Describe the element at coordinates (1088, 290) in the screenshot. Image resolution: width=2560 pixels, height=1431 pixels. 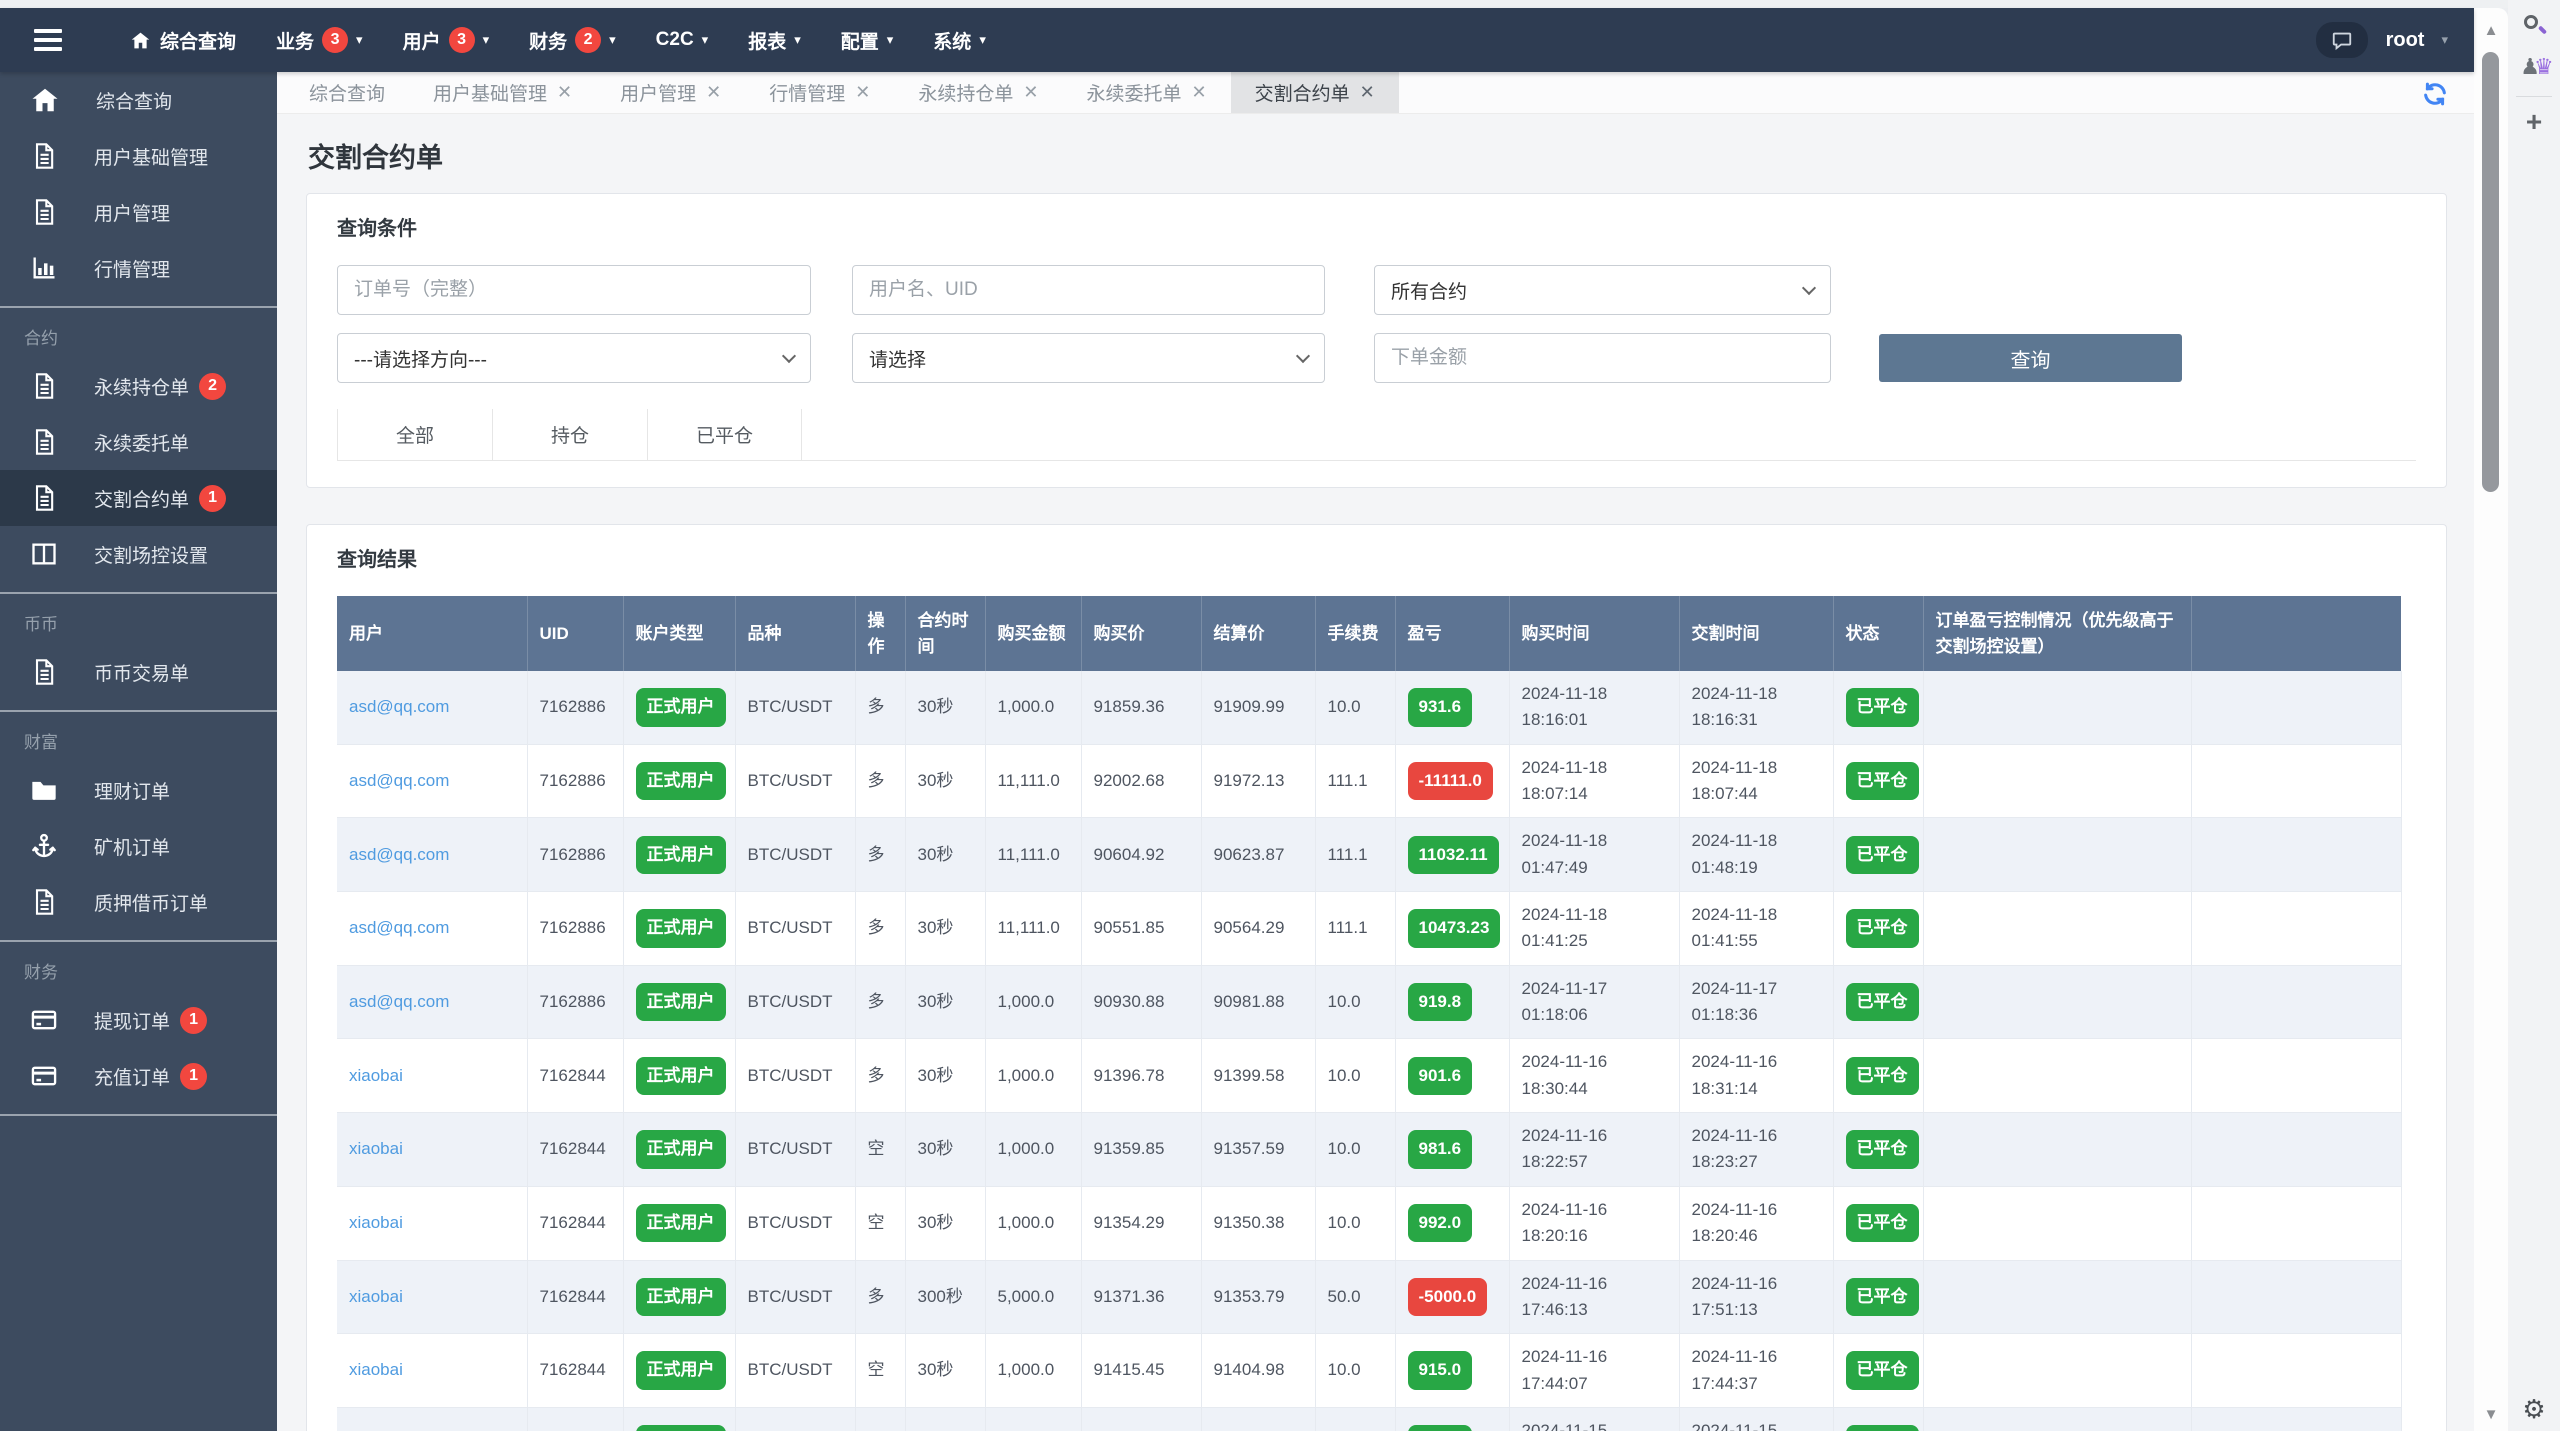
I see `username-uid-input` at that location.